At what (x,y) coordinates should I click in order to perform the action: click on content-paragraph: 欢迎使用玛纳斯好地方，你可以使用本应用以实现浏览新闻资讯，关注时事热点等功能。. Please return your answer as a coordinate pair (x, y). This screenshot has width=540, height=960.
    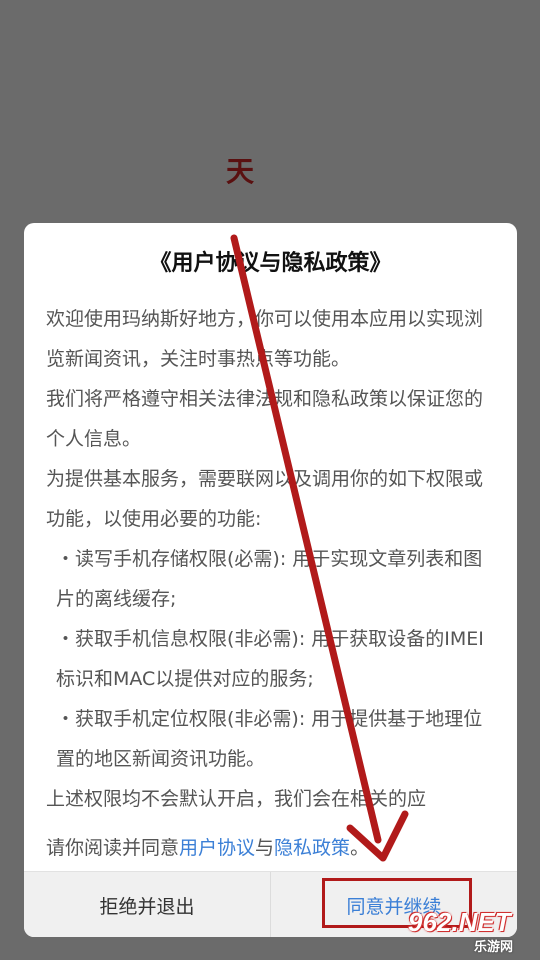
    Looking at the image, I should click on (265, 339).